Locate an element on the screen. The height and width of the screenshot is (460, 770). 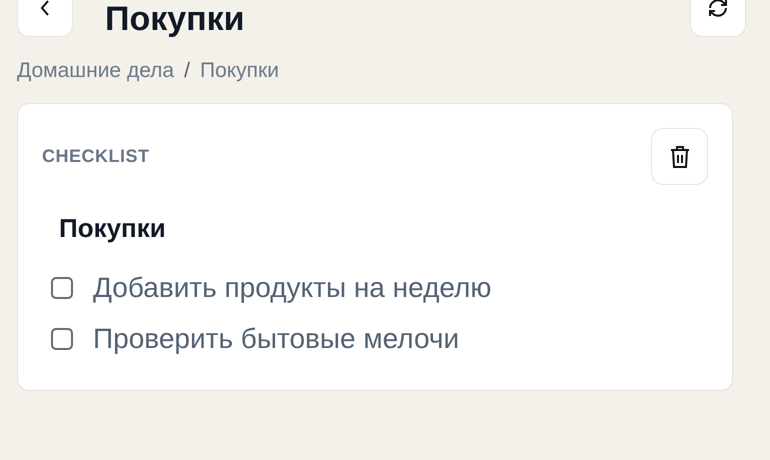
breadcrumb-link: Домашние дела is located at coordinates (95, 71).